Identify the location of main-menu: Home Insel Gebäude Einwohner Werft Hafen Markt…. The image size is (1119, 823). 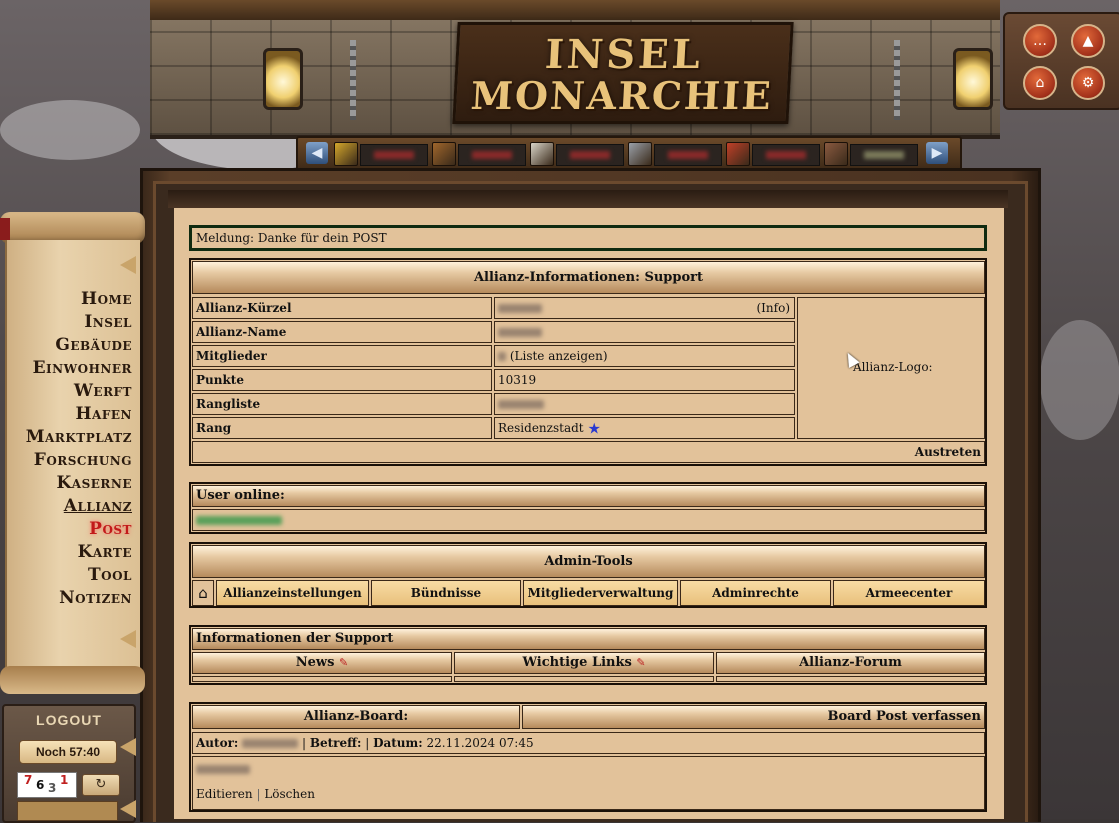
(68, 449).